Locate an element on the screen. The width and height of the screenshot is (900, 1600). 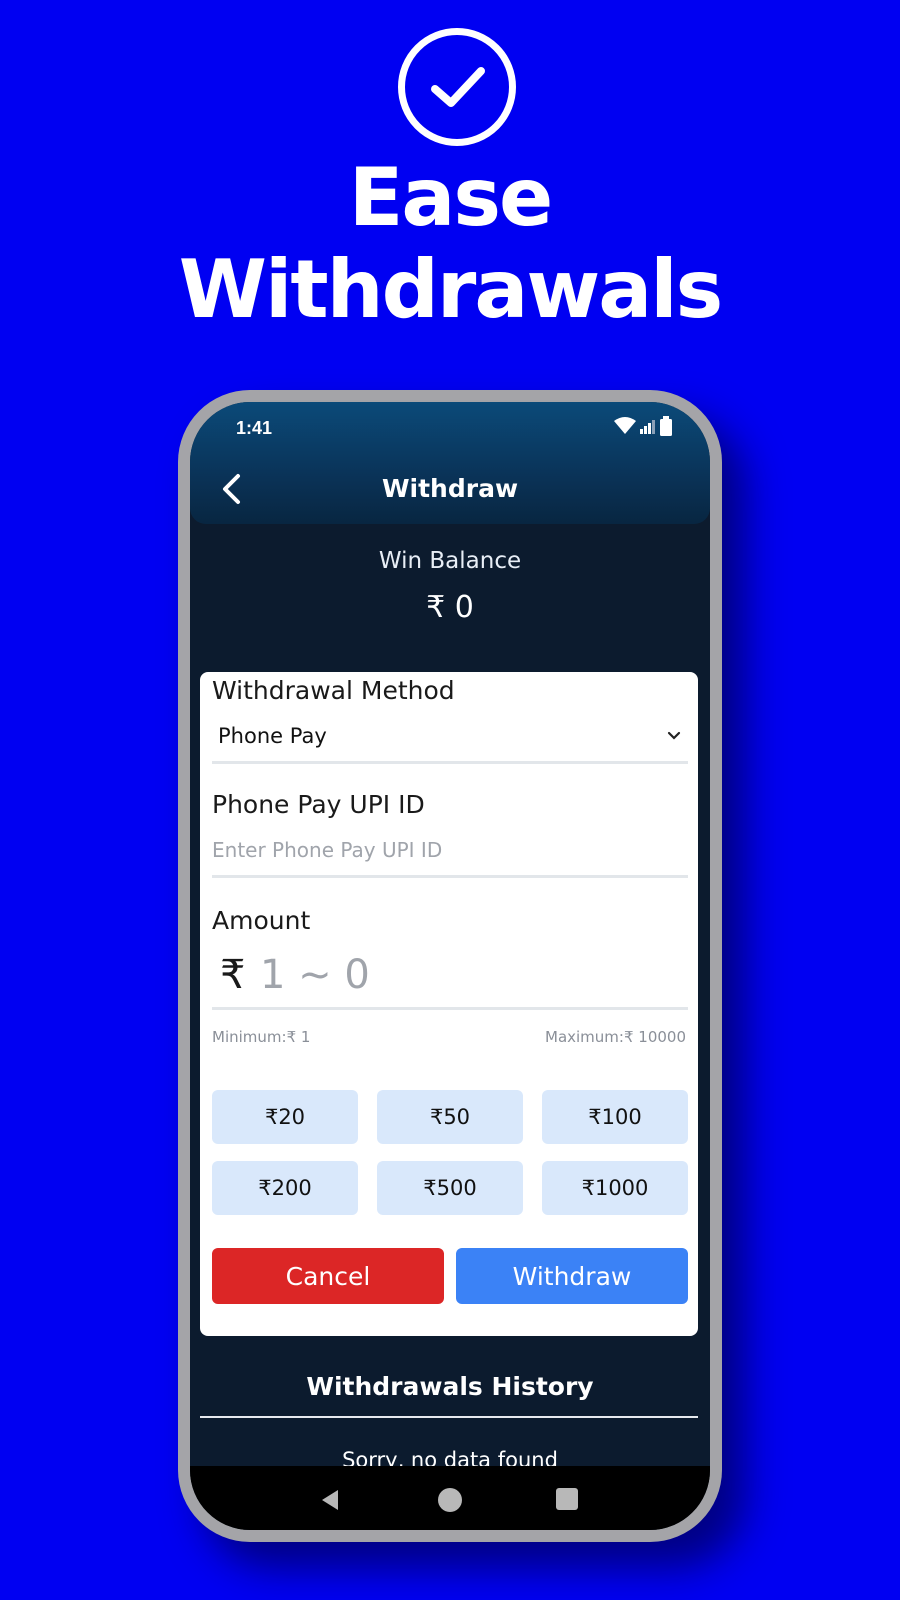
quick-amount-1000: ₹1000 is located at coordinates (615, 1188).